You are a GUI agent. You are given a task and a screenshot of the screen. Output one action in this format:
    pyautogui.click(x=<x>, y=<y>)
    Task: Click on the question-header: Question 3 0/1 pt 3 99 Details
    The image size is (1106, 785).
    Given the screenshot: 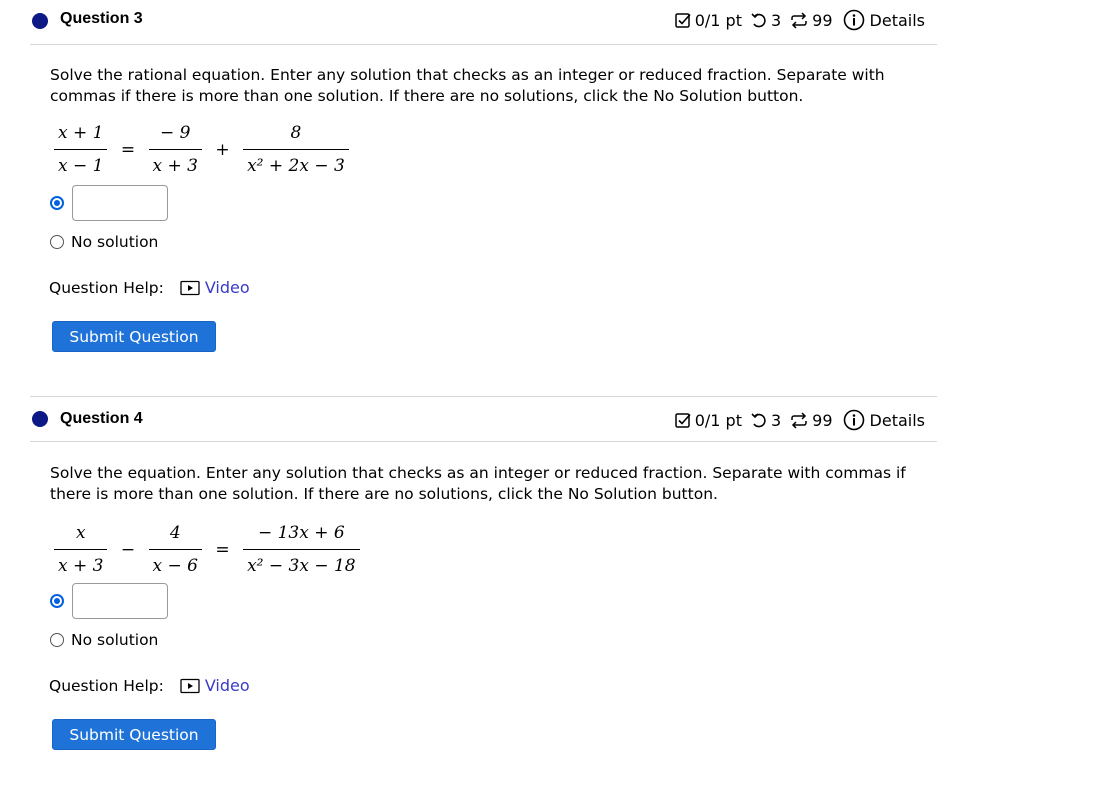 What is the action you would take?
    pyautogui.click(x=483, y=22)
    